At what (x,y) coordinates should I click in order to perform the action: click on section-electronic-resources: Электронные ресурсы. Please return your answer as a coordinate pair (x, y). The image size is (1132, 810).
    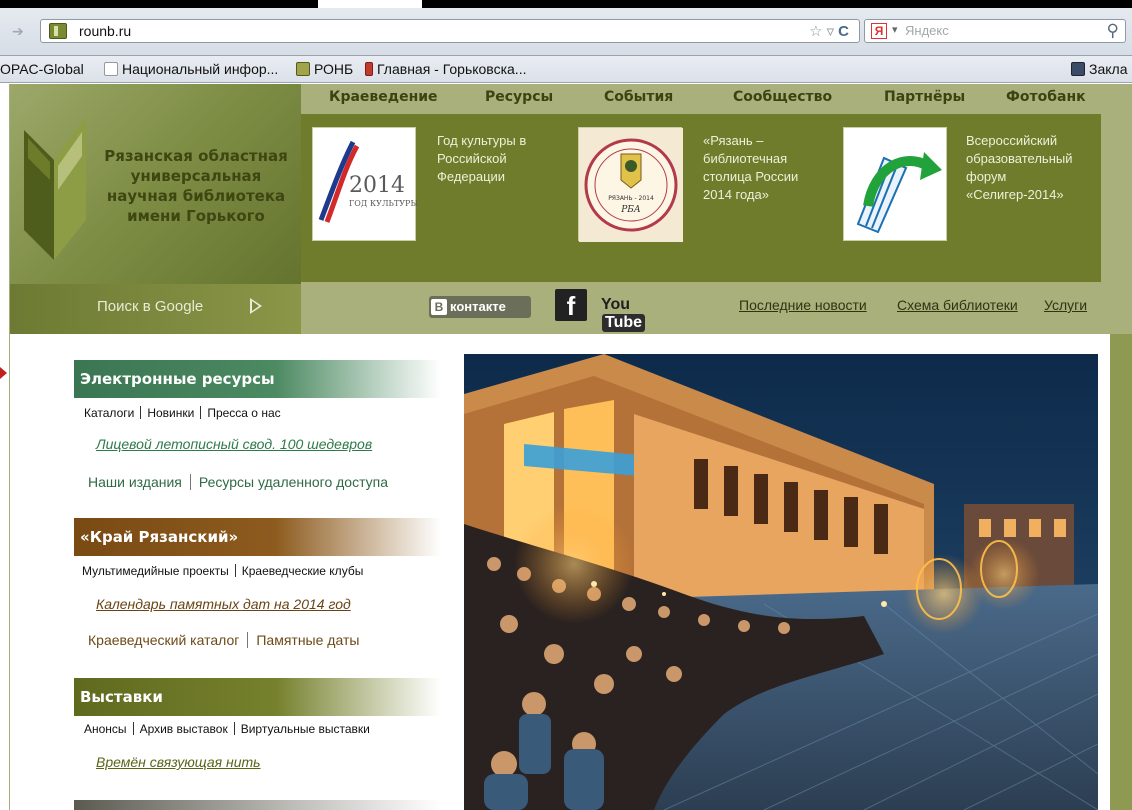
    Looking at the image, I should click on (257, 379).